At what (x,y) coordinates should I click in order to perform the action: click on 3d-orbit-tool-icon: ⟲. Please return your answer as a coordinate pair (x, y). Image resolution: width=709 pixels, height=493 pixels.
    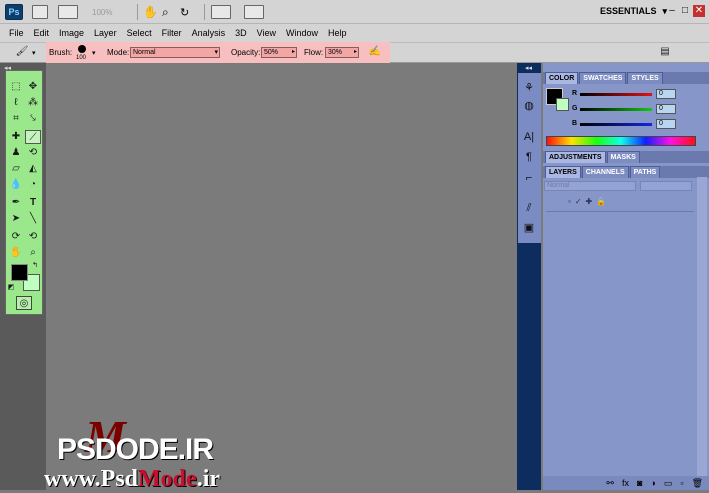
    Looking at the image, I should click on (33, 237).